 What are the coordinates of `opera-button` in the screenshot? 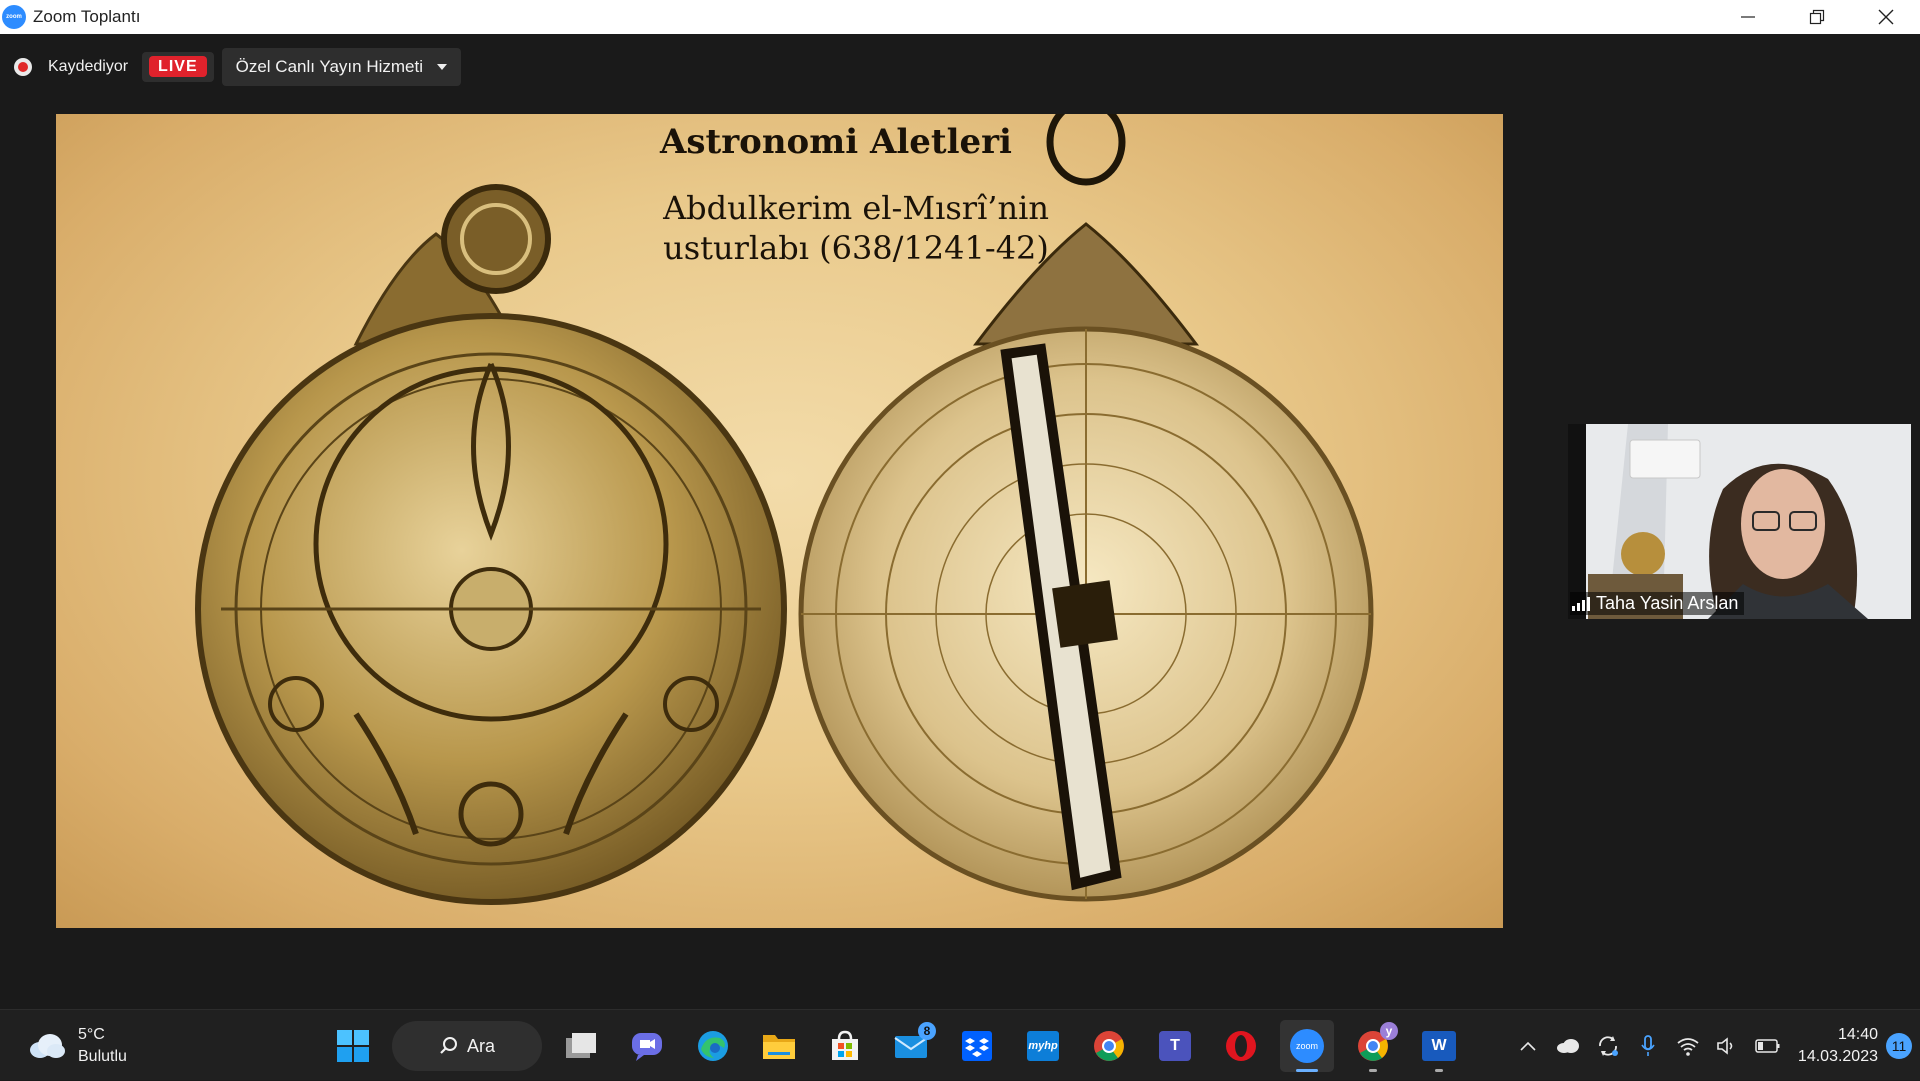 It's located at (1241, 1046).